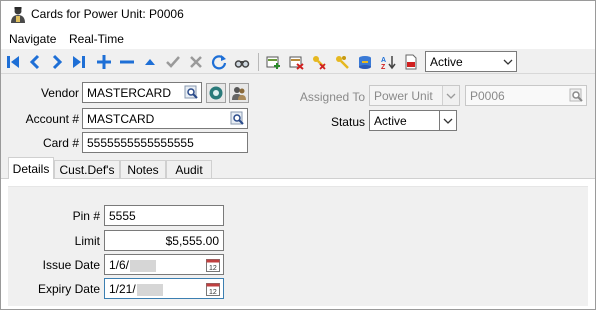 This screenshot has width=596, height=310. Describe the element at coordinates (383, 60) in the screenshot. I see `svg-text: A` at that location.